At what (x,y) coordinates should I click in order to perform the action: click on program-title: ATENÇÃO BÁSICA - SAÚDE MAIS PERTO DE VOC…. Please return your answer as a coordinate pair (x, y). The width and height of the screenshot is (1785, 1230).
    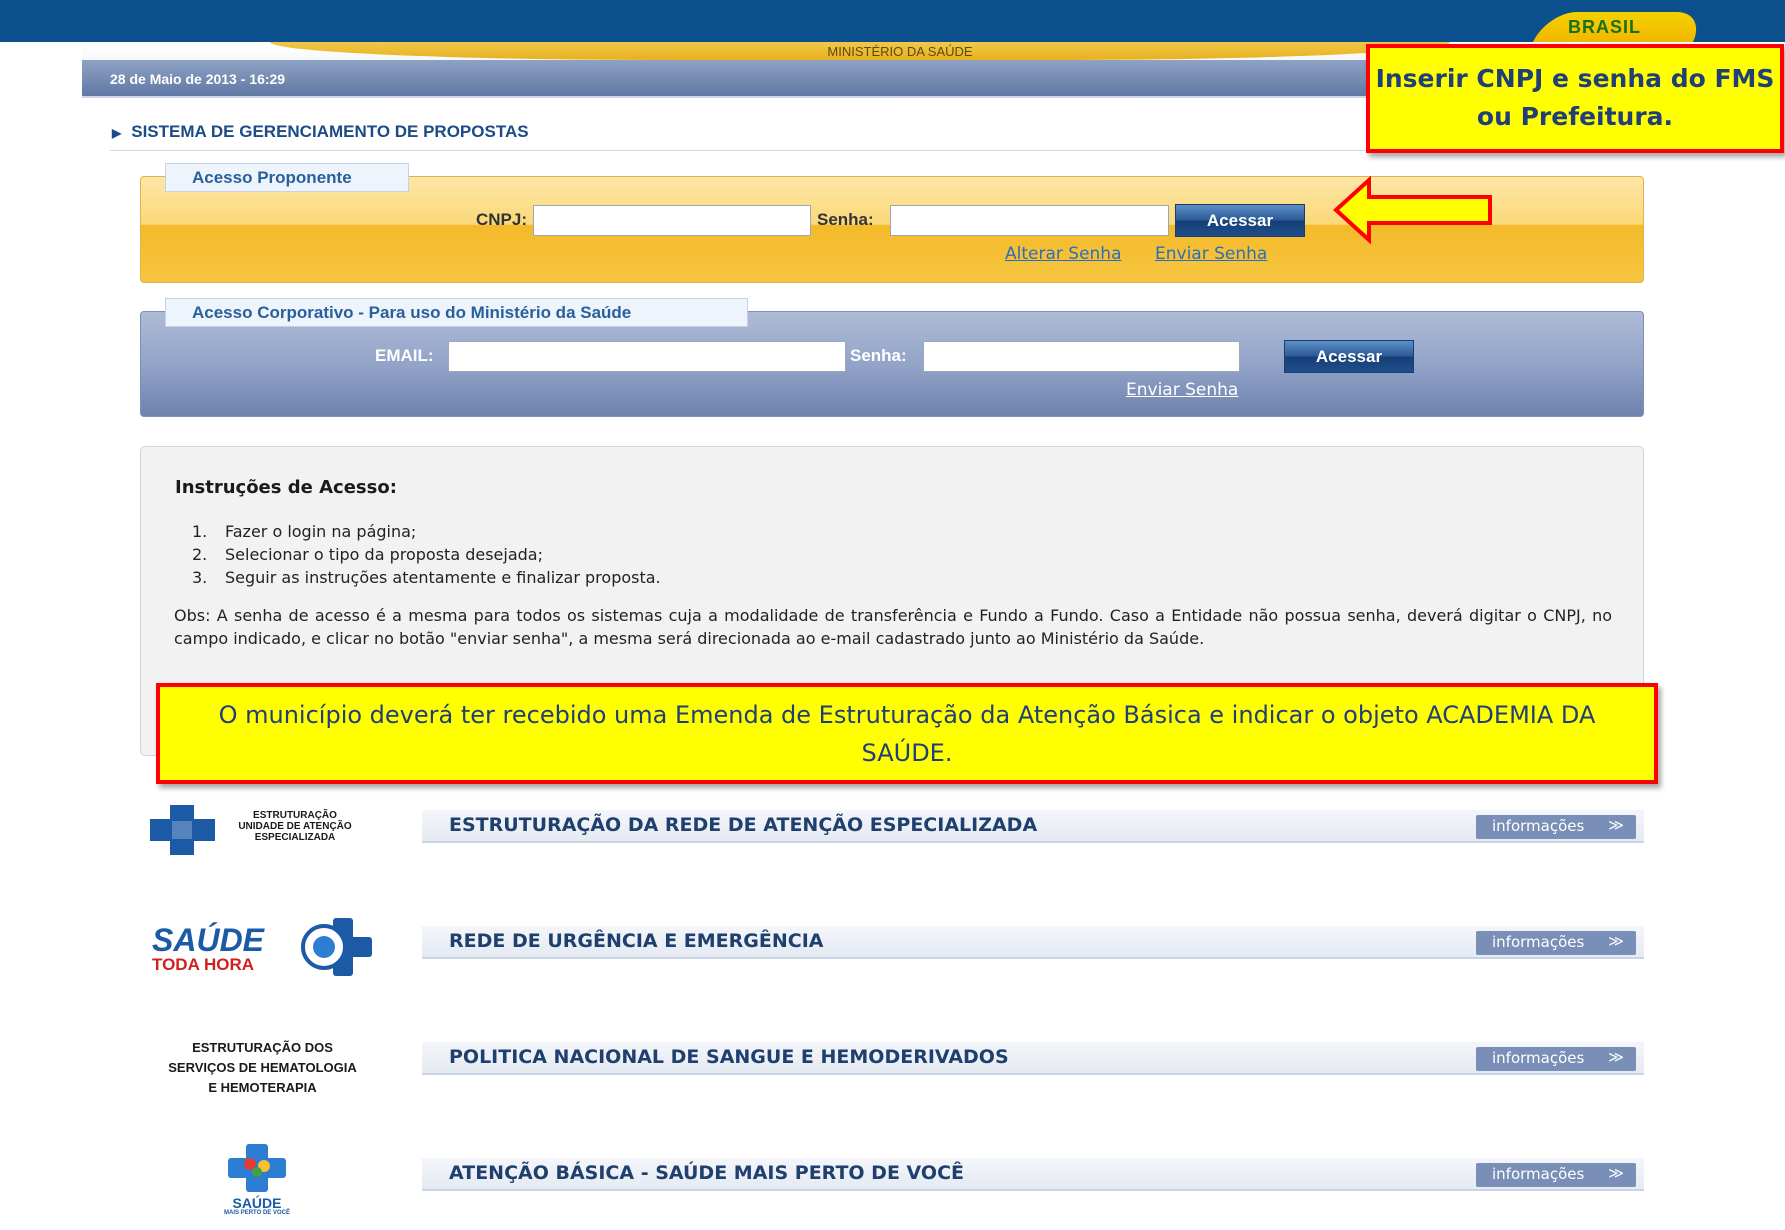
    Looking at the image, I should click on (706, 1173).